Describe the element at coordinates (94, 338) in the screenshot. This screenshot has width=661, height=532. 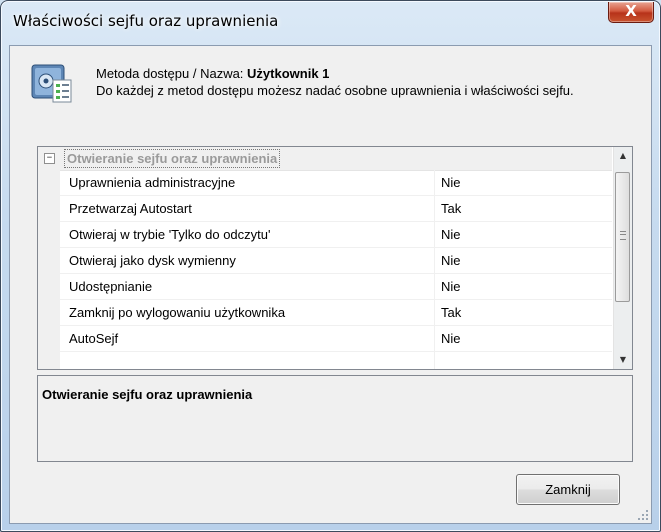
I see `property-name: AutoSejf` at that location.